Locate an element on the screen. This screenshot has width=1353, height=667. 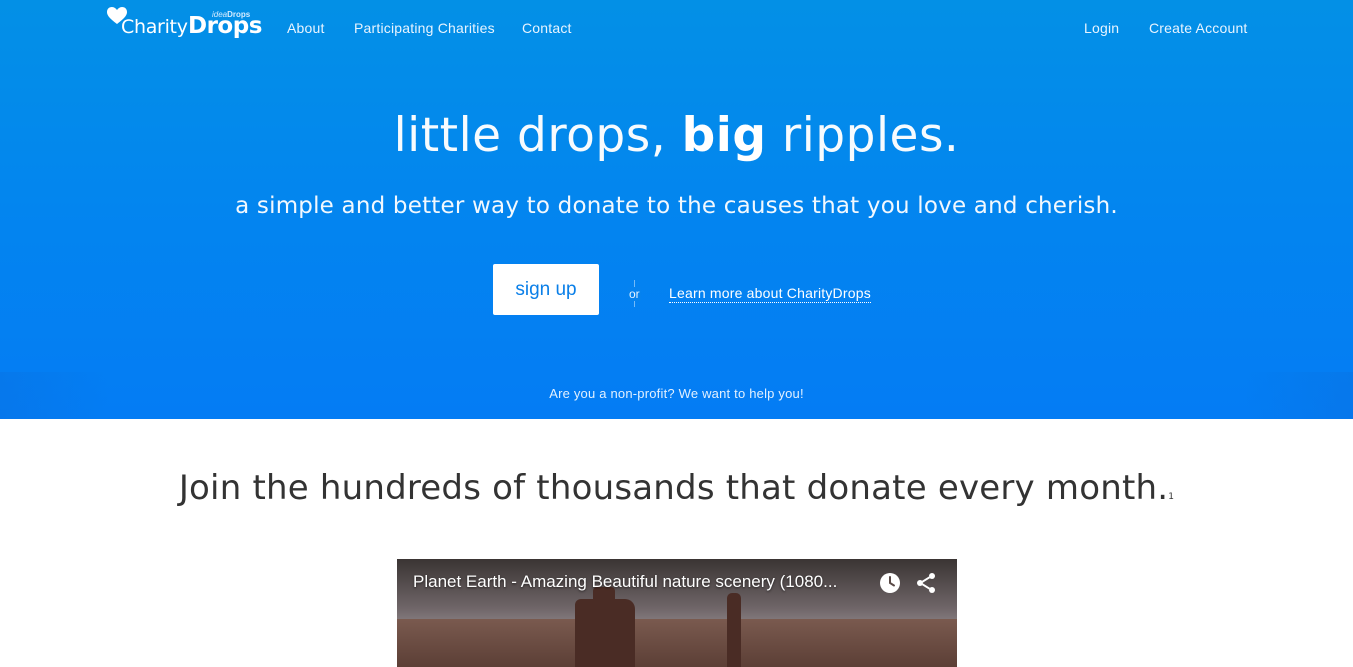
nav-login: Login is located at coordinates (1101, 28).